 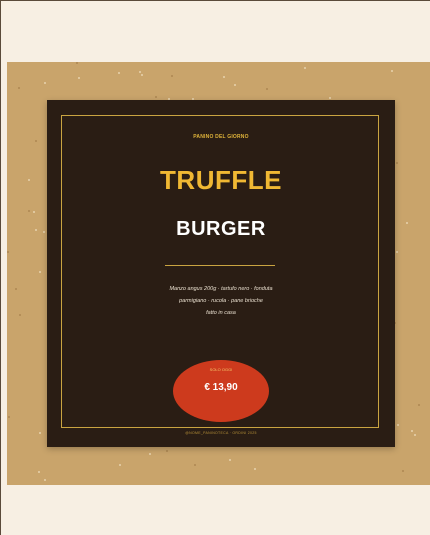 I want to click on title-line-2: BURGER, so click(x=221, y=229).